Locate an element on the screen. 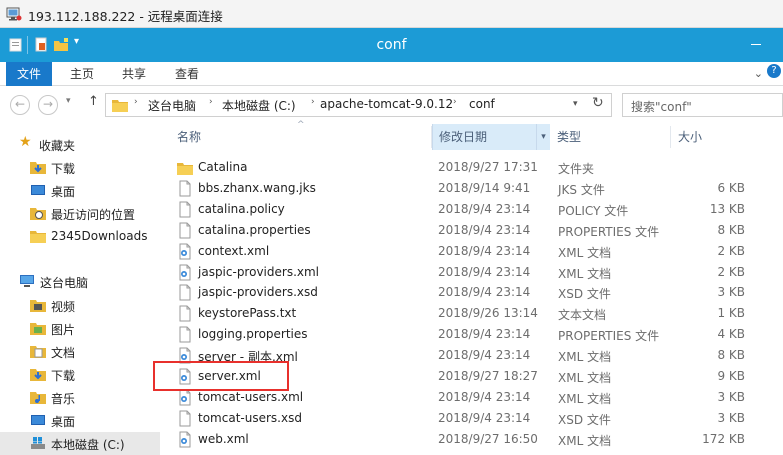  nav-item-label: 音乐 is located at coordinates (63, 399).